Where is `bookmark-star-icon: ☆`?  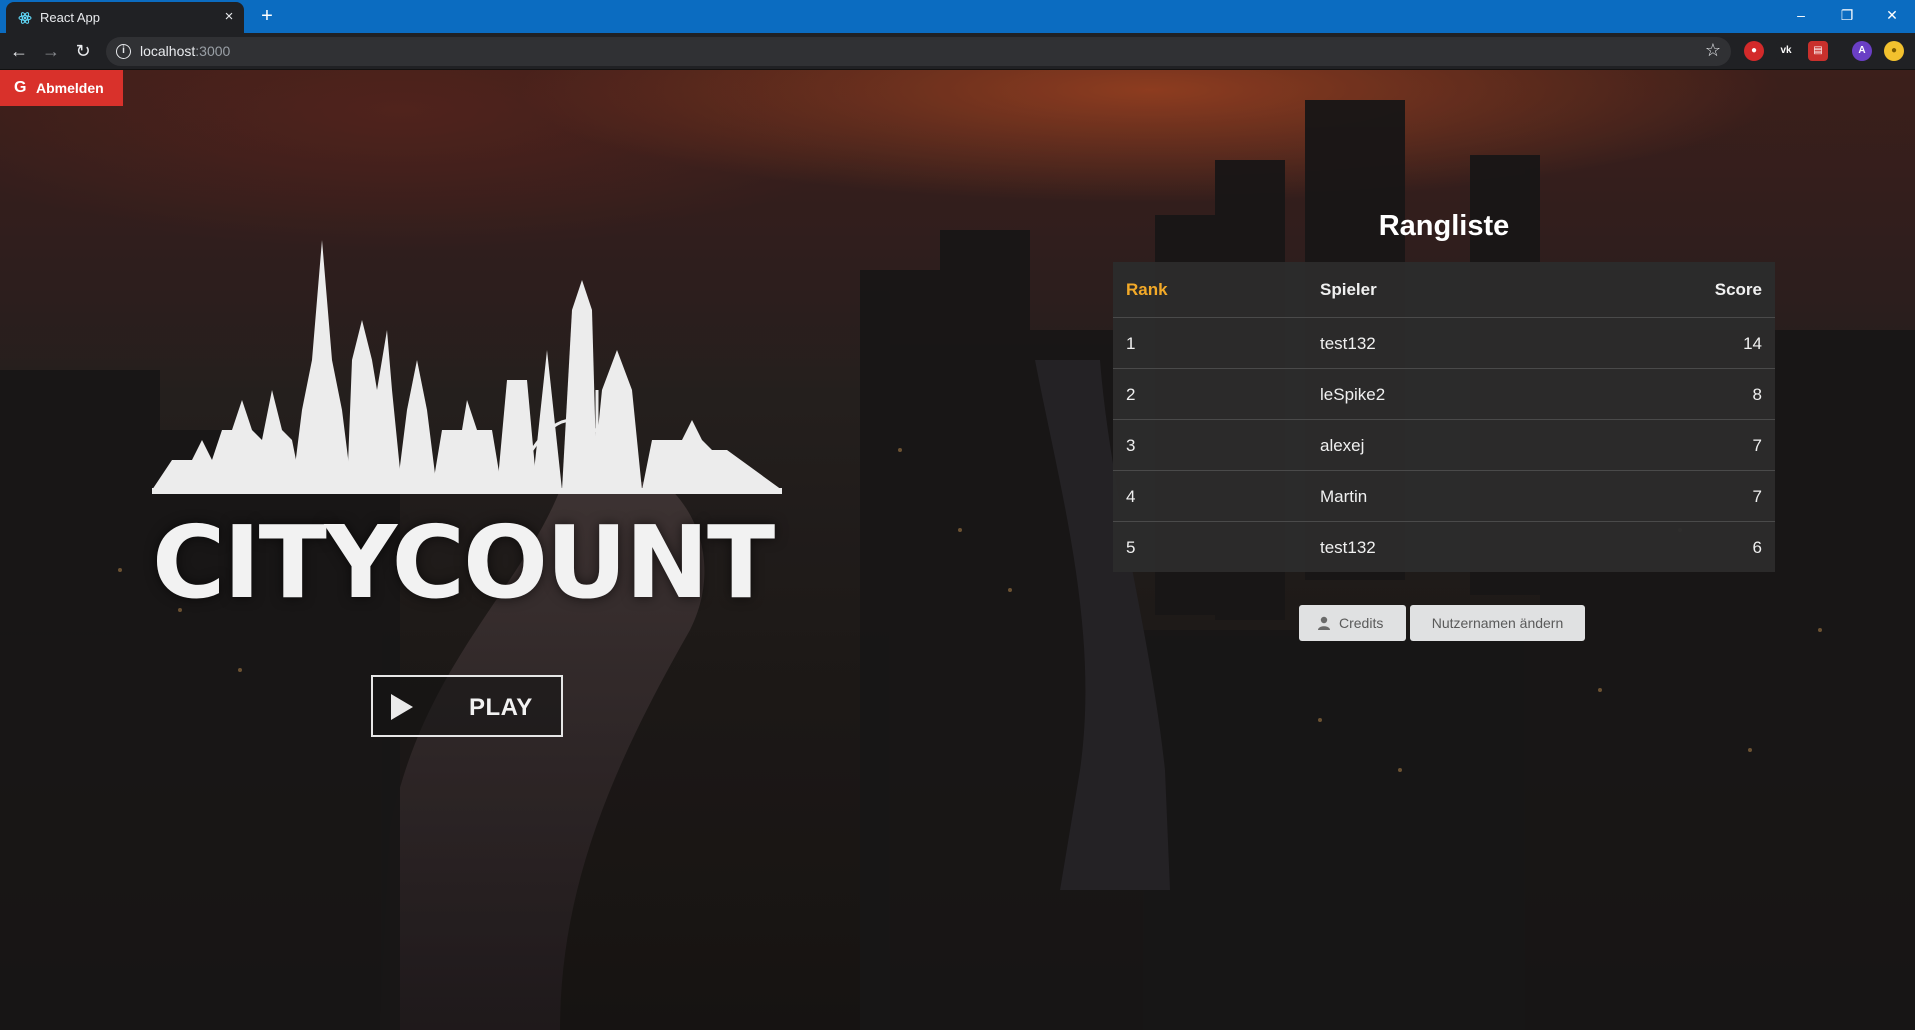 bookmark-star-icon: ☆ is located at coordinates (1713, 50).